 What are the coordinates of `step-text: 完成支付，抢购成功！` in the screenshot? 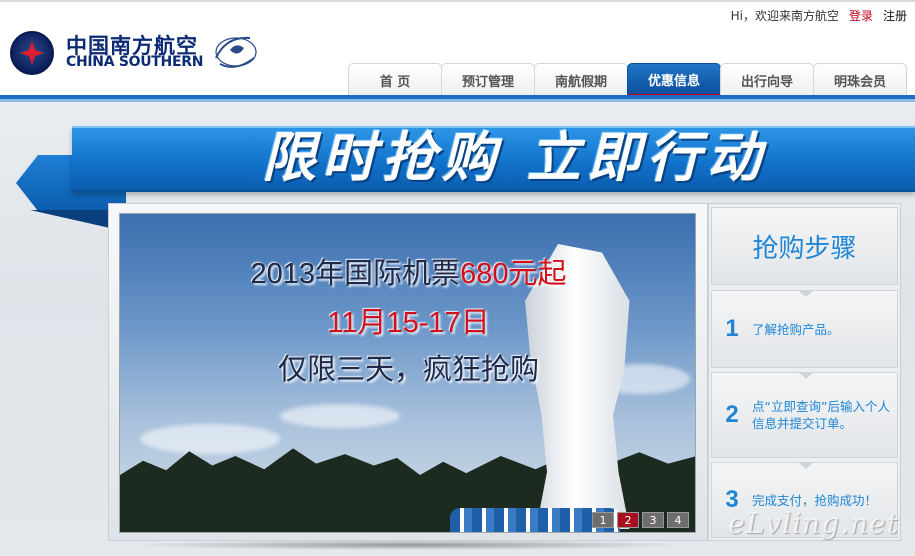 It's located at (815, 500).